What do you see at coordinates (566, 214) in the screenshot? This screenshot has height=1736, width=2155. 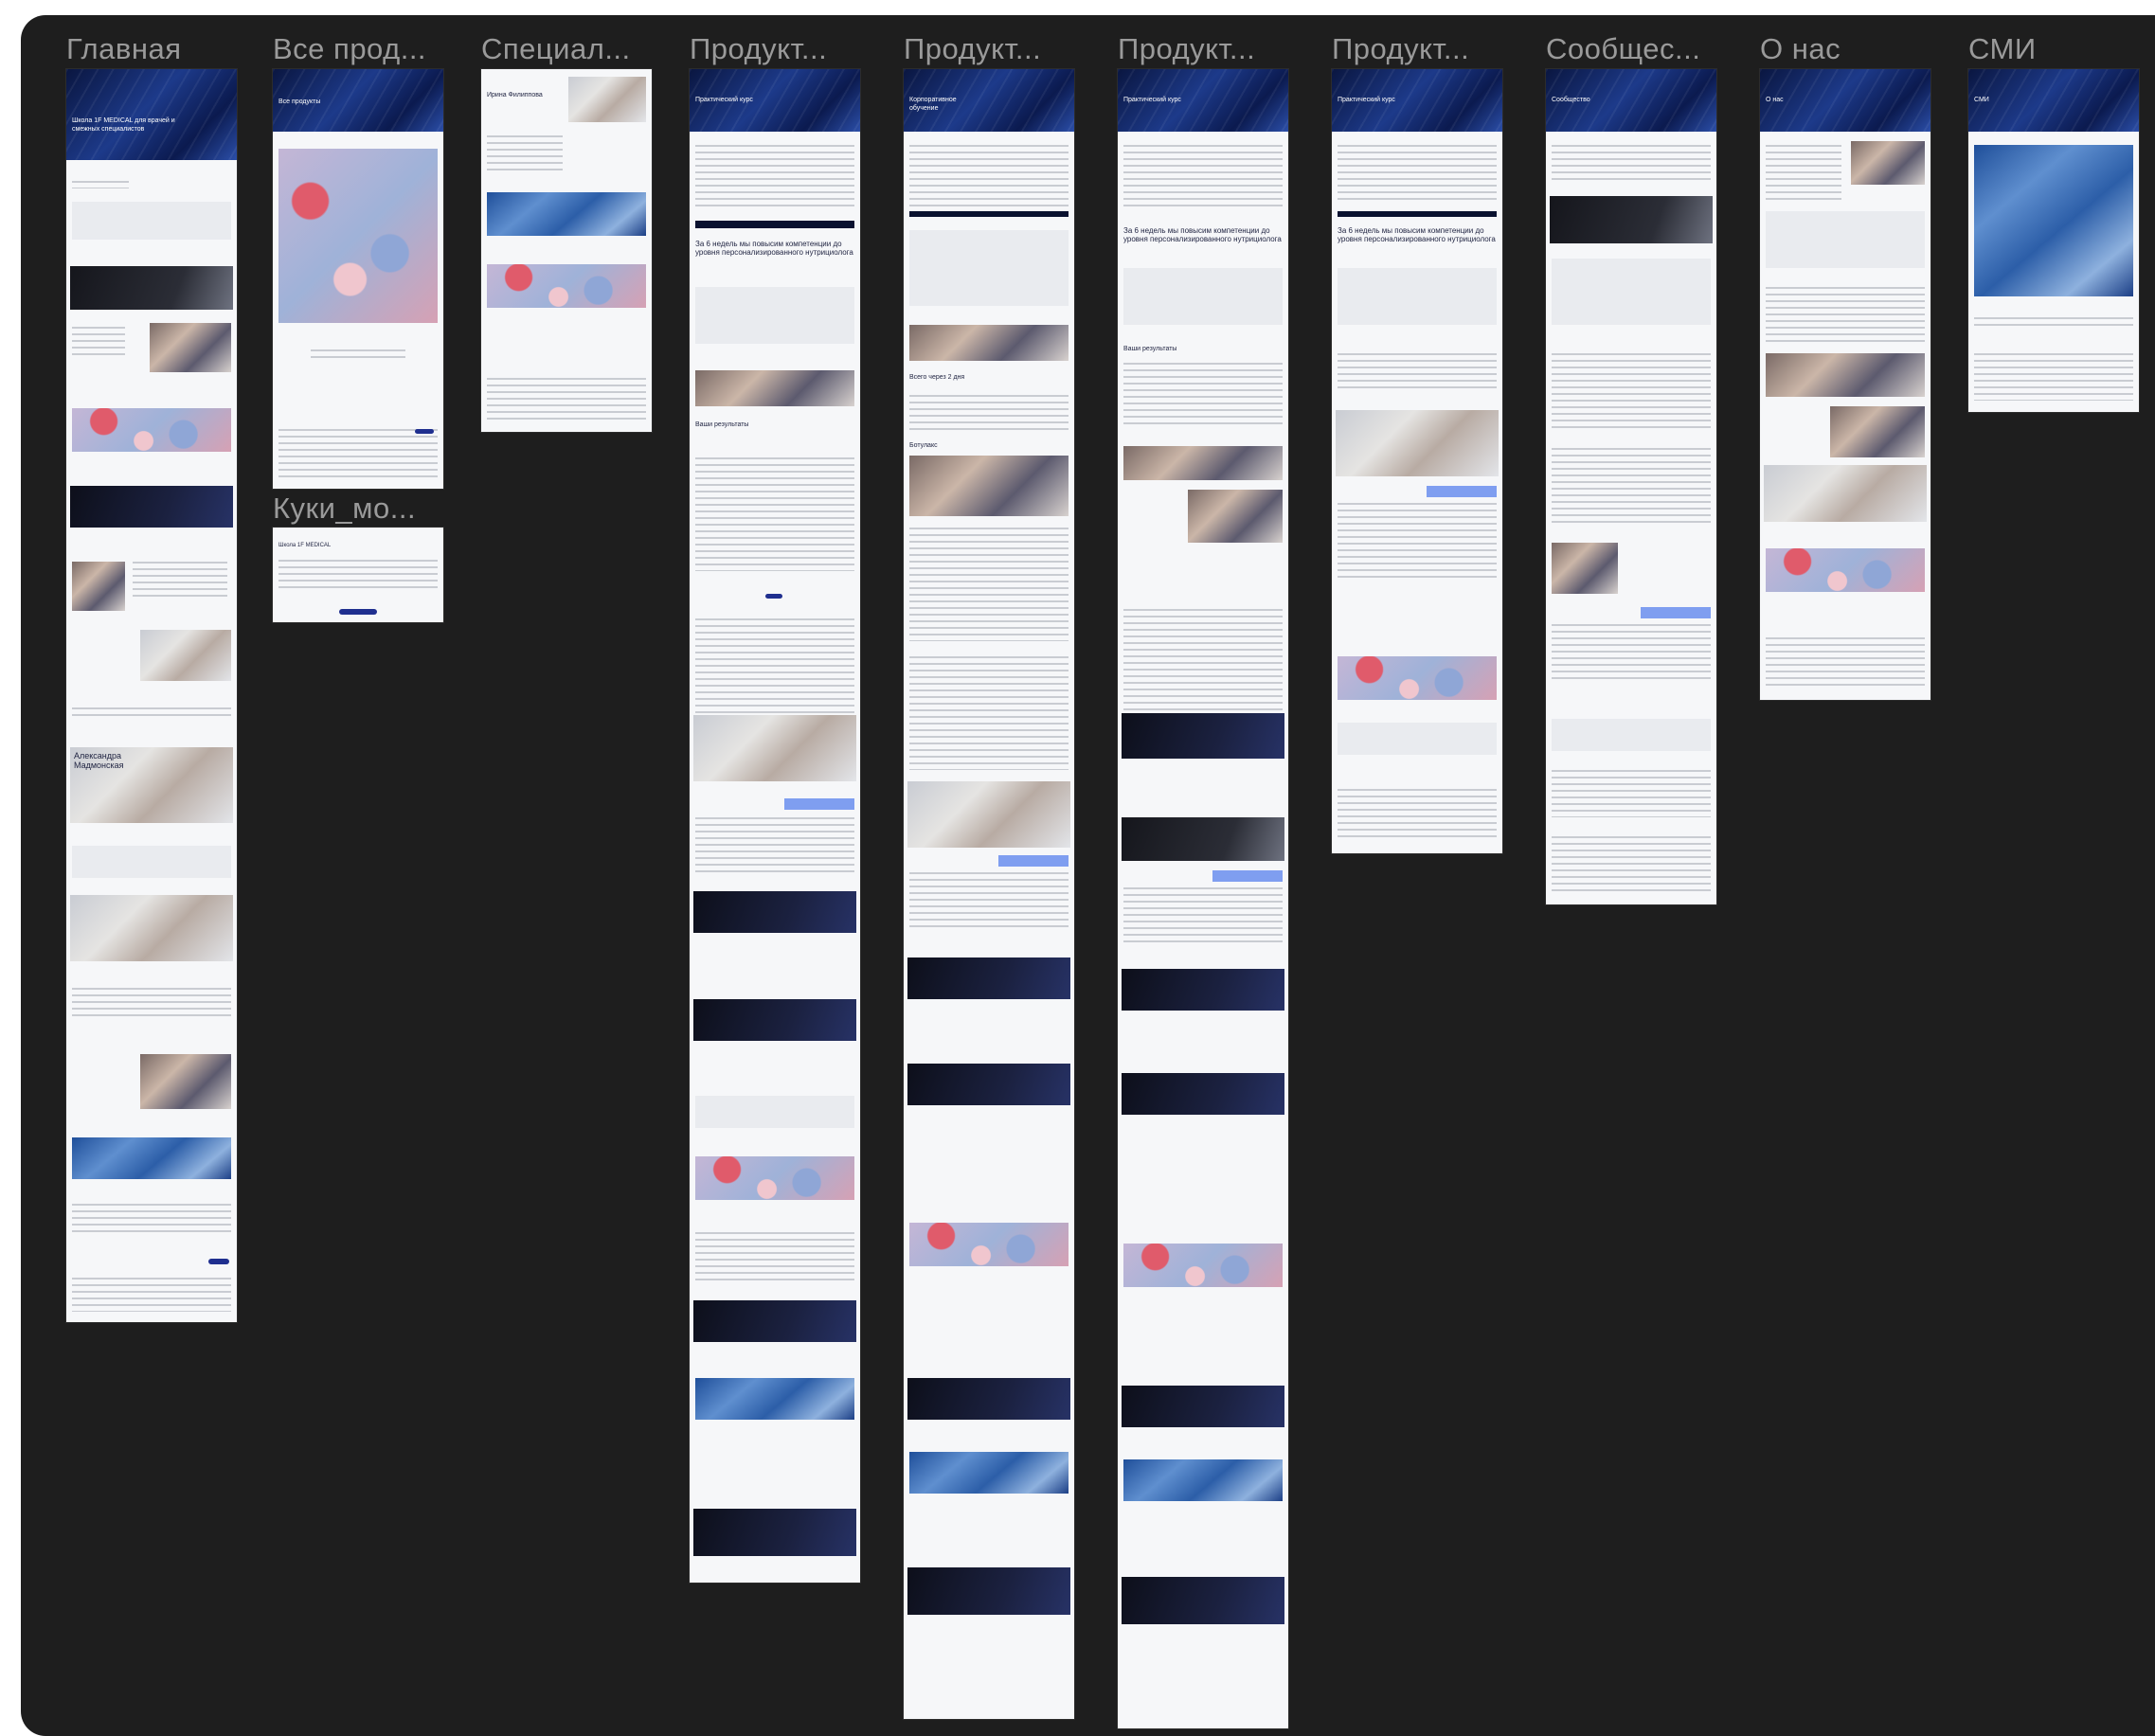 I see `certificates` at bounding box center [566, 214].